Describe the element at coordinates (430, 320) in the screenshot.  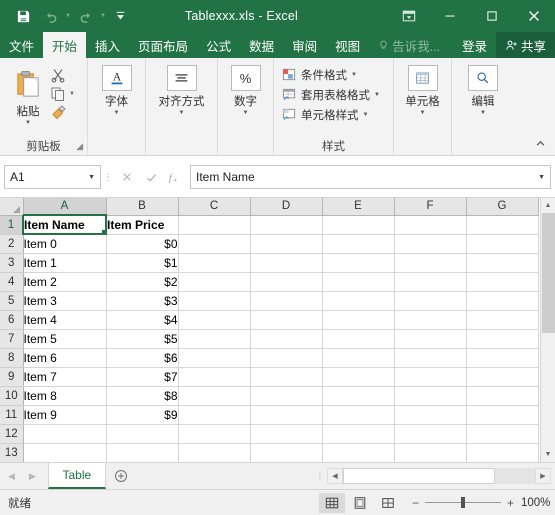
I see `cell-f6` at that location.